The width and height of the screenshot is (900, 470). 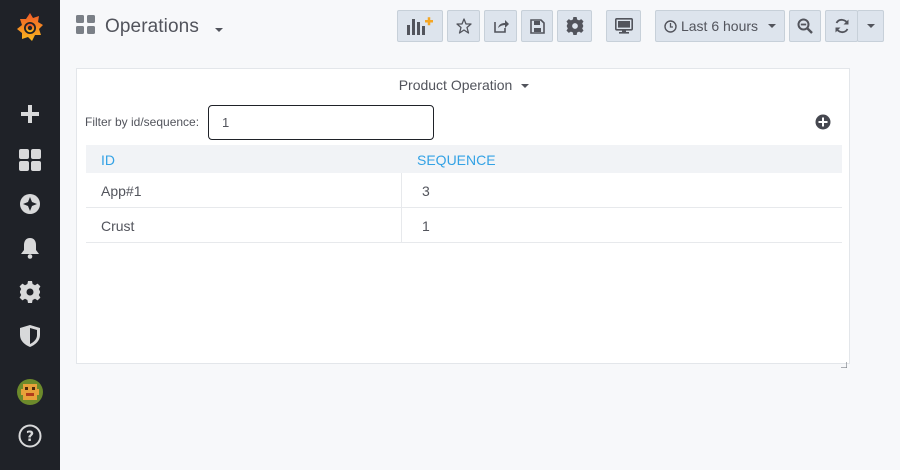 I want to click on filter-input, so click(x=321, y=122).